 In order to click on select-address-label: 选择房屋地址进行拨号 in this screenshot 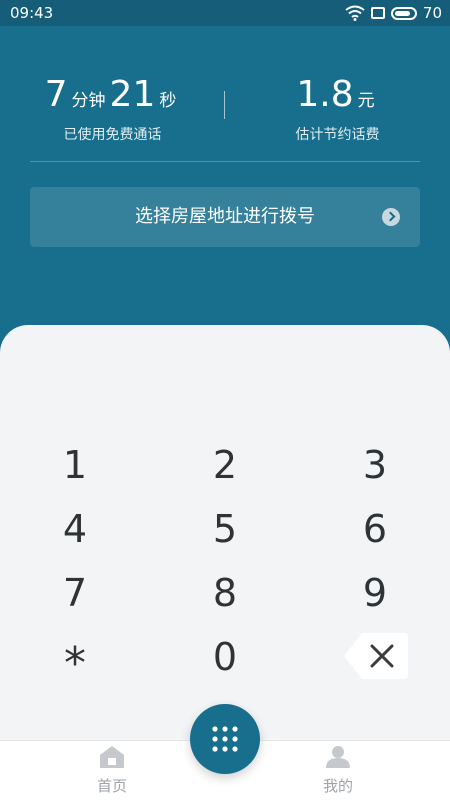, I will do `click(225, 216)`.